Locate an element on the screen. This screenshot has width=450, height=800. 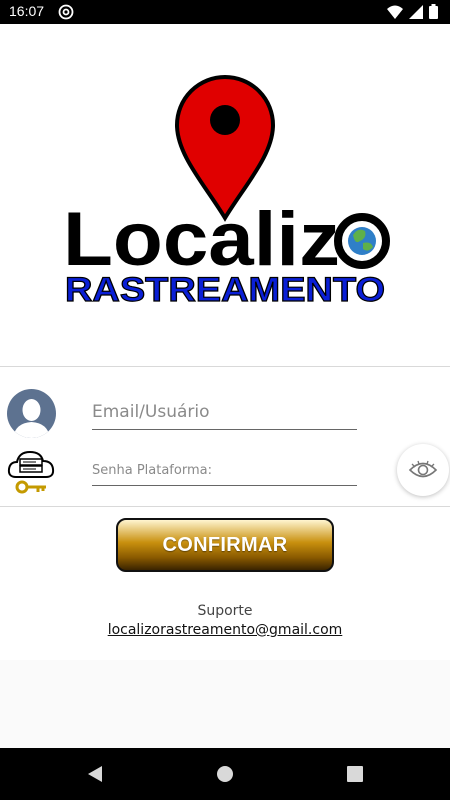
bottom-area is located at coordinates (225, 704).